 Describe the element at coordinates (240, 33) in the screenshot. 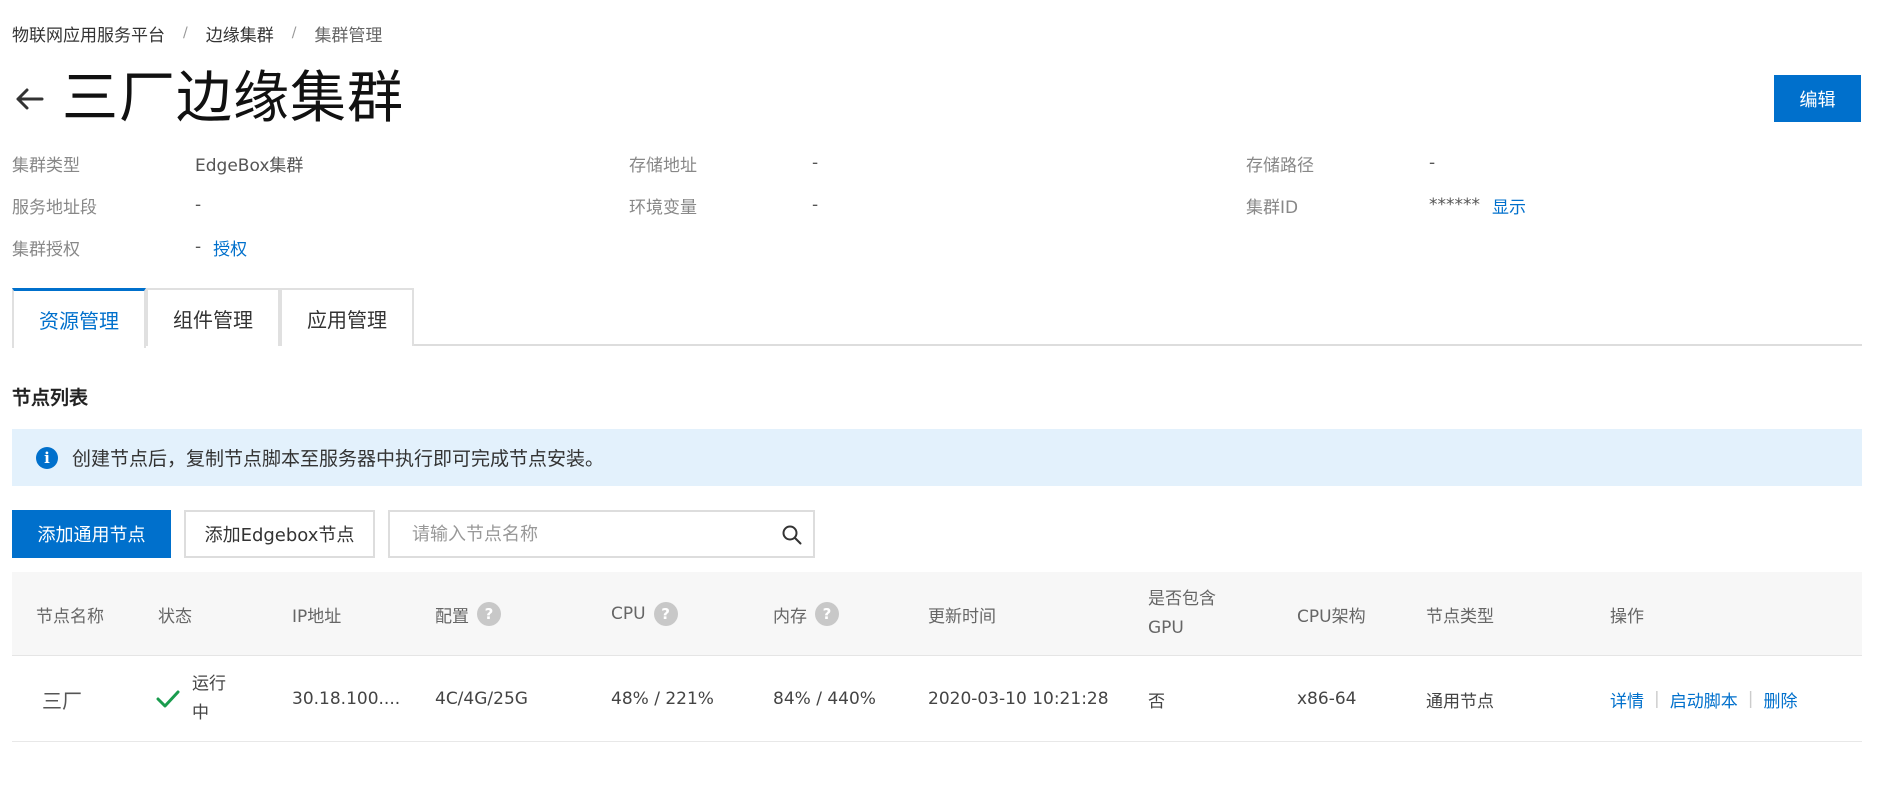

I see `breadcrumb-item-edge-clusters: 边缘集群` at that location.